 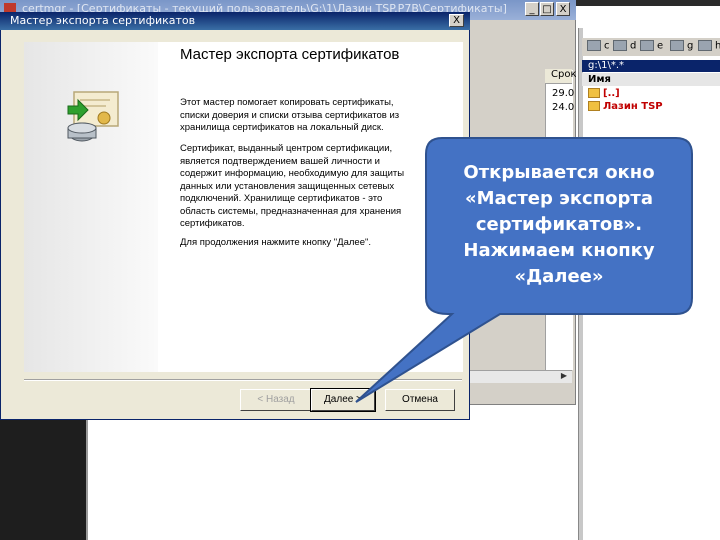 I want to click on wizard-separator, so click(x=243, y=380).